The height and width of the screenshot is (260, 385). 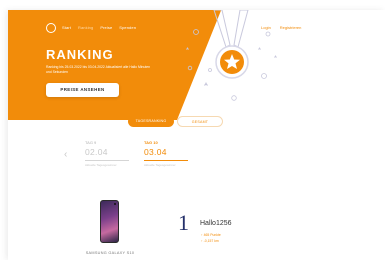 I want to click on nav-item-spenden: Spenden, so click(x=127, y=27).